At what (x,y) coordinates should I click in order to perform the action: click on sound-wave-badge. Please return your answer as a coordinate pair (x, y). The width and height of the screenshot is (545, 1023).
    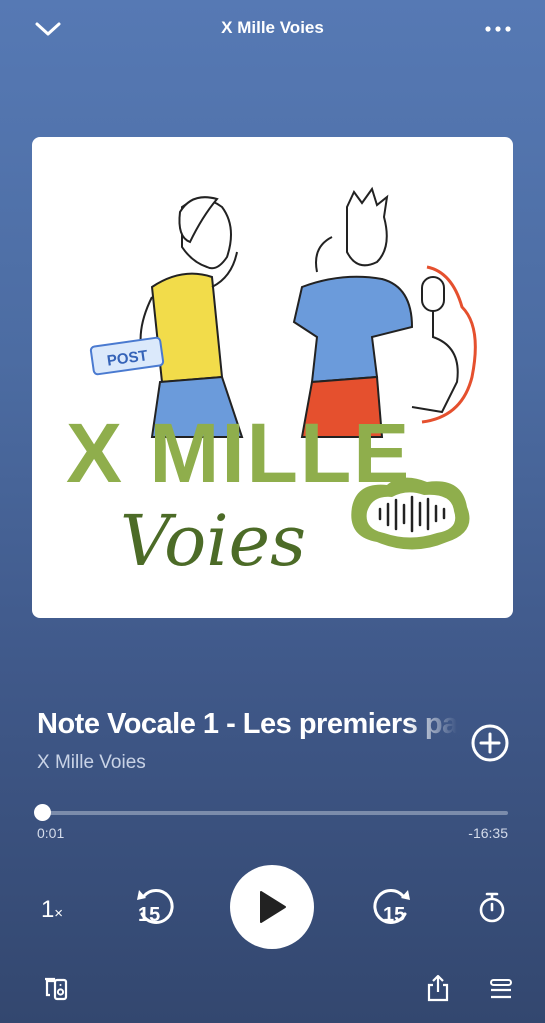
    Looking at the image, I should click on (410, 513).